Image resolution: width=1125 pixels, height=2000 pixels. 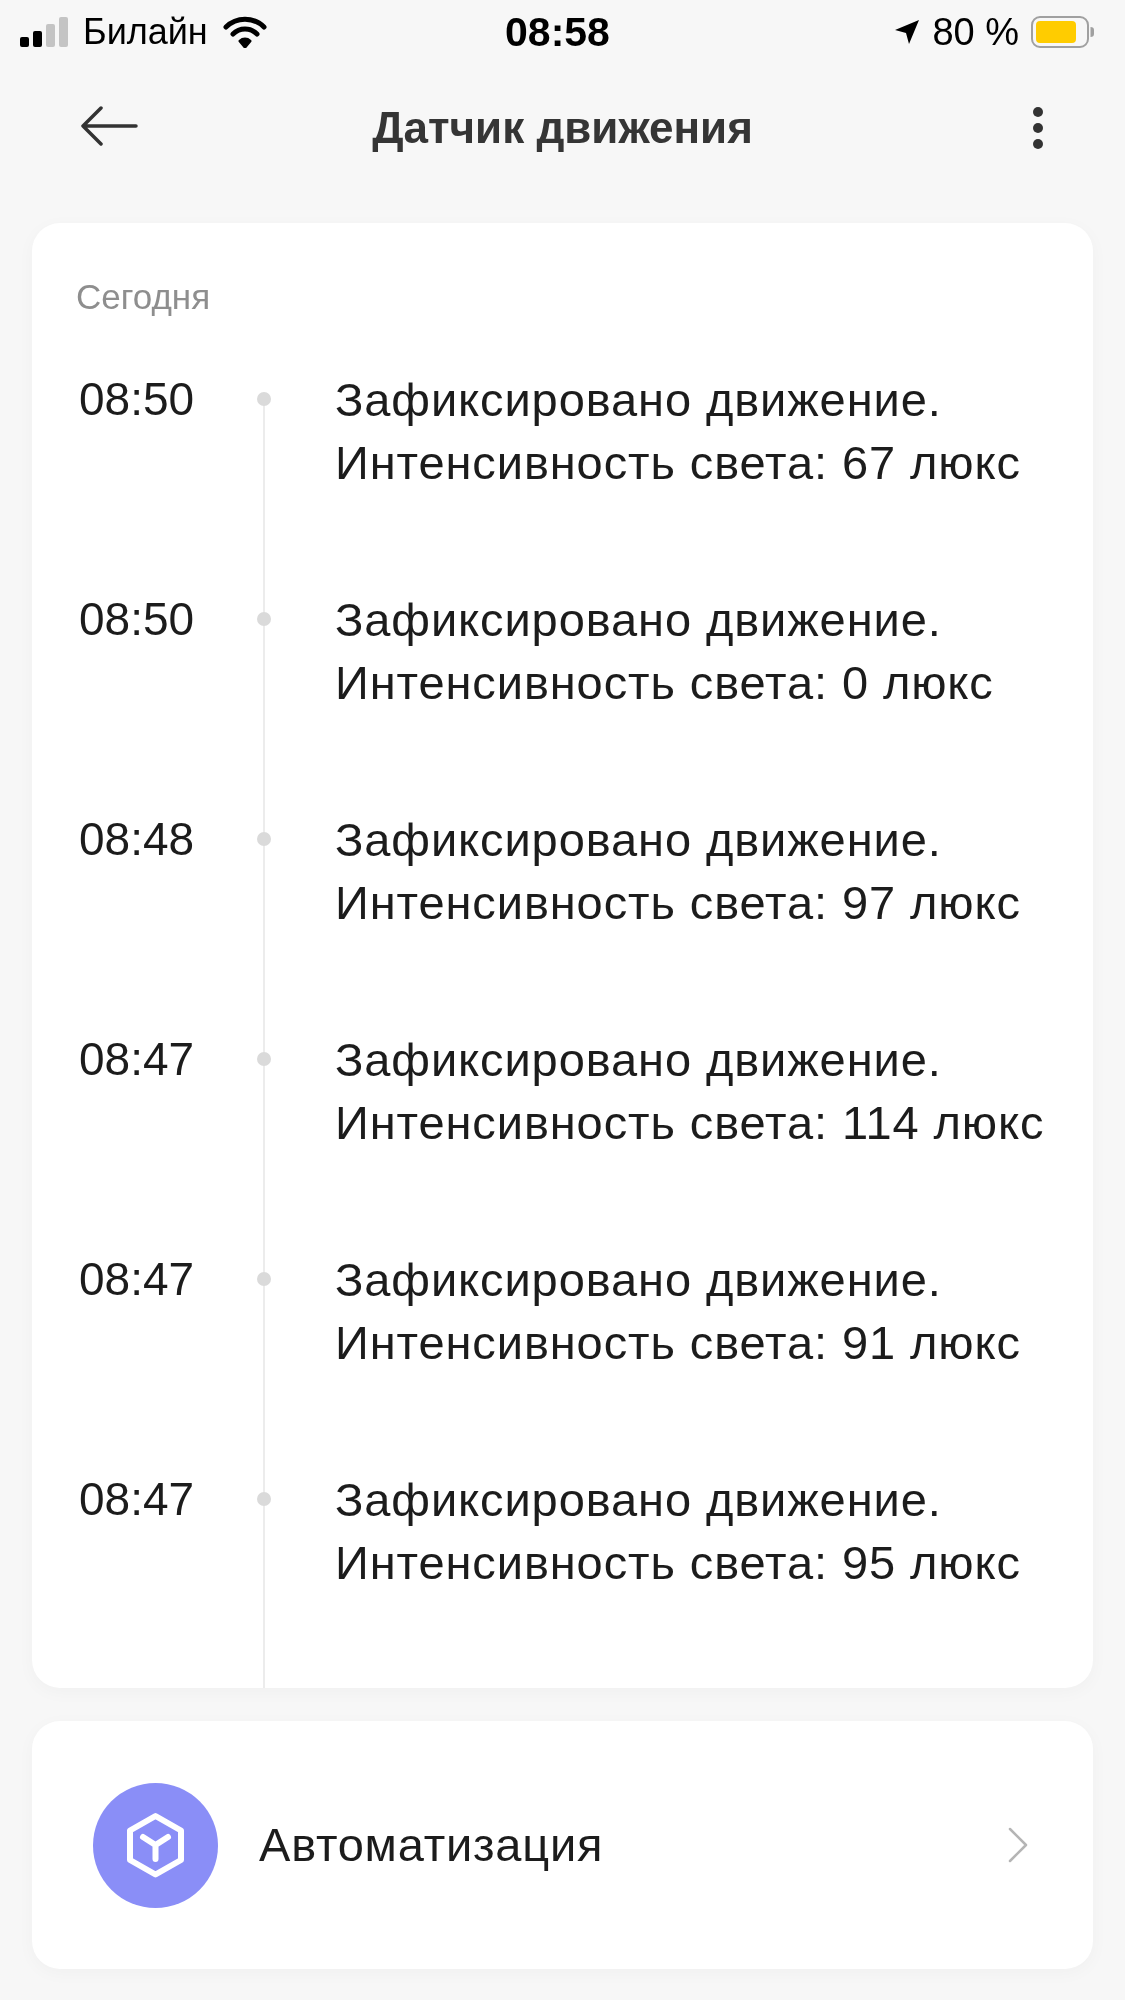 I want to click on chevron-right-icon, so click(x=1018, y=1845).